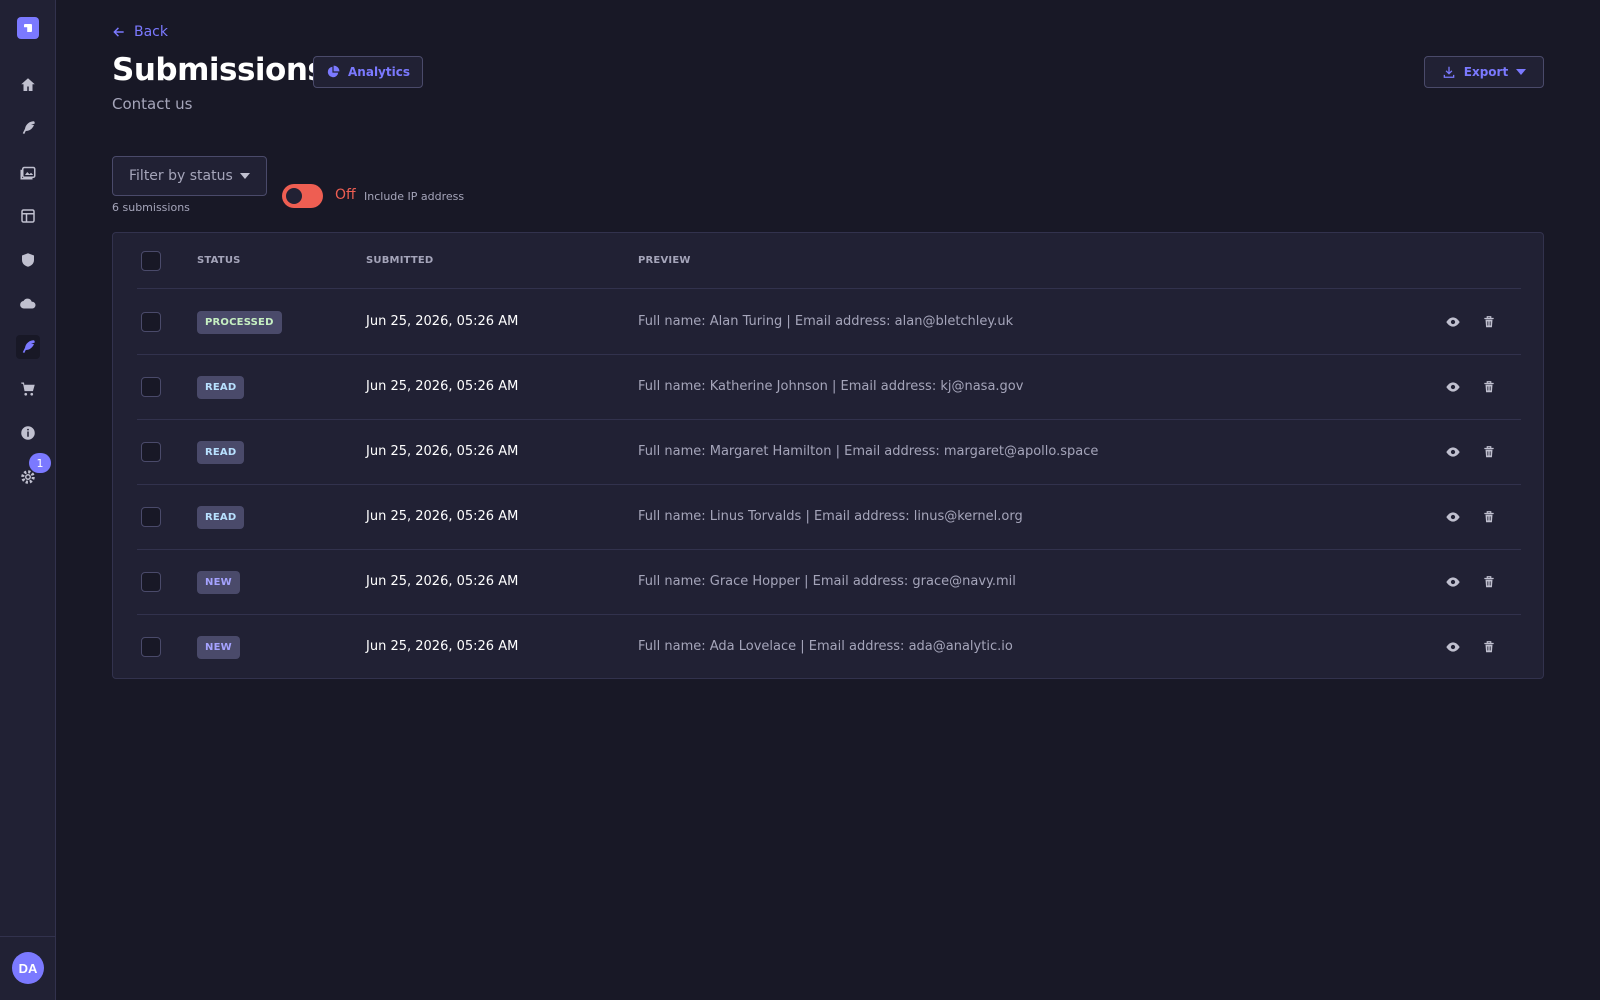 The height and width of the screenshot is (1000, 1600). Describe the element at coordinates (28, 304) in the screenshot. I see `cloud-icon` at that location.